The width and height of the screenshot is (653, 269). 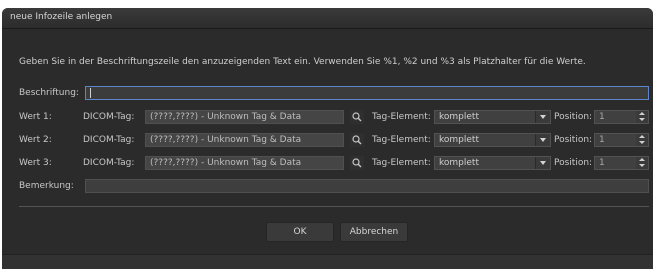 What do you see at coordinates (35, 117) in the screenshot?
I see `value1-label: Wert 1:` at bounding box center [35, 117].